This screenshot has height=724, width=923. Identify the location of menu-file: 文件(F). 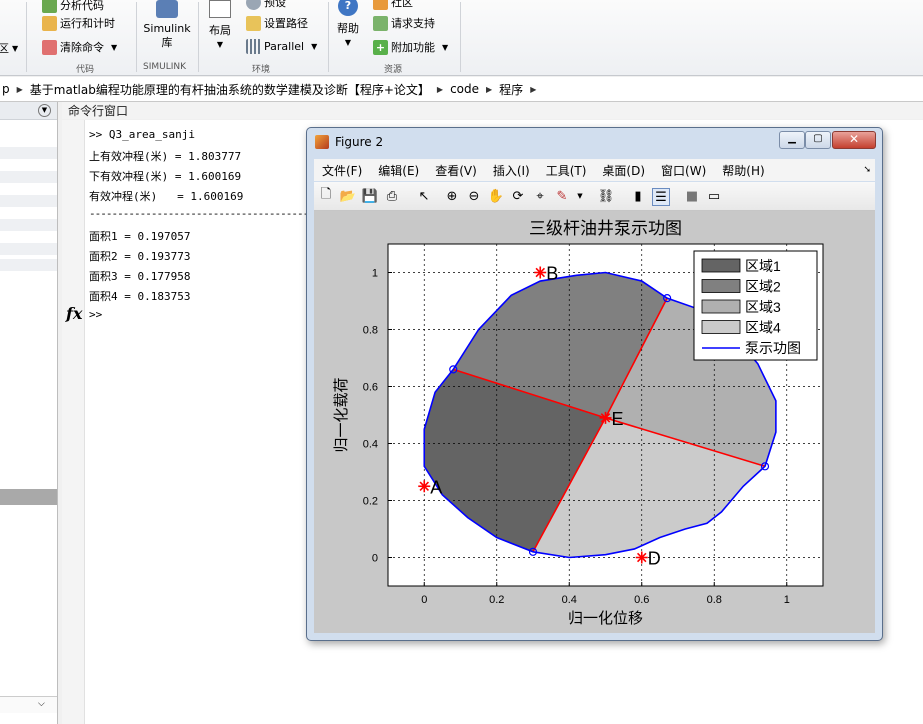
(342, 170).